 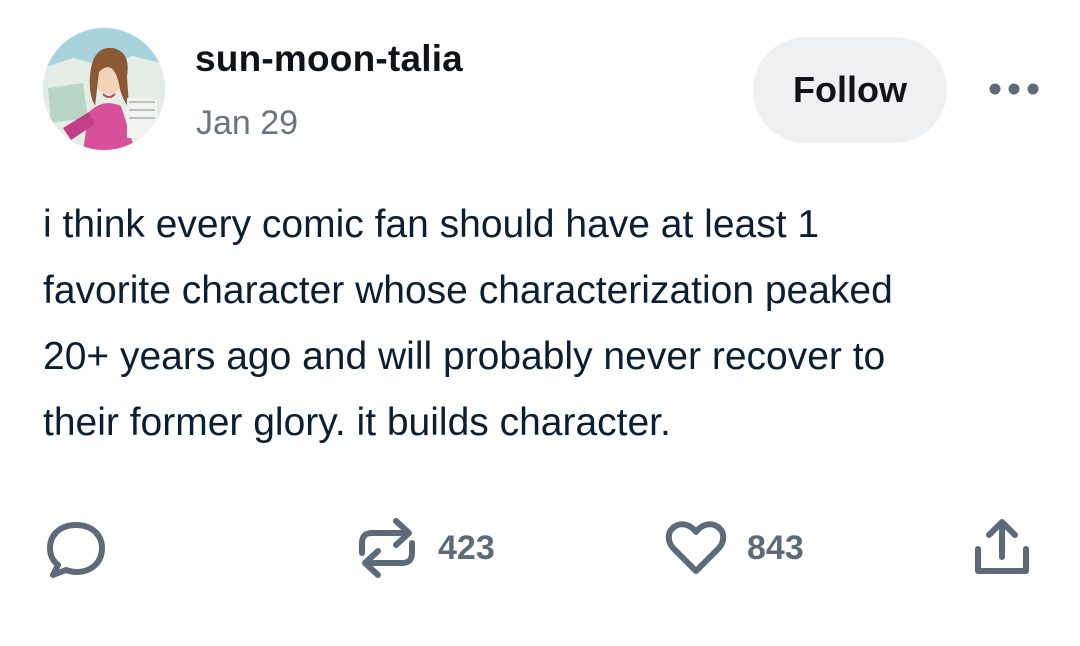 I want to click on post-body-line: their former glory. it builds character., so click(x=357, y=422).